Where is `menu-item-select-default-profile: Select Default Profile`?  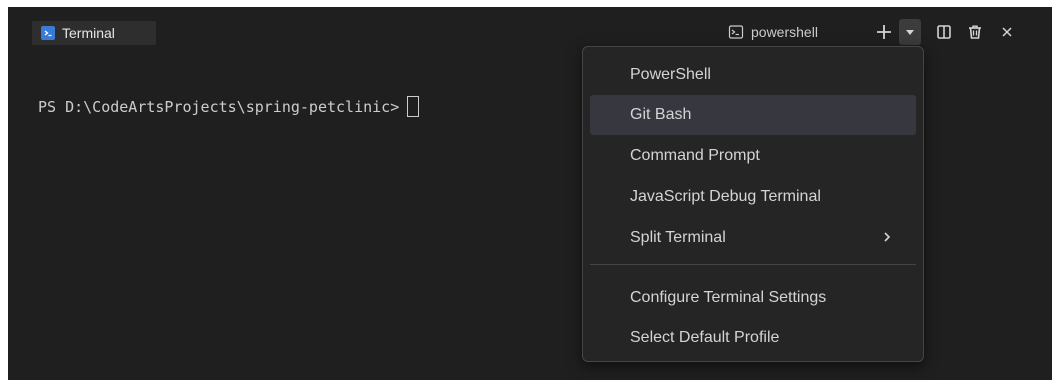
menu-item-select-default-profile: Select Default Profile is located at coordinates (753, 338).